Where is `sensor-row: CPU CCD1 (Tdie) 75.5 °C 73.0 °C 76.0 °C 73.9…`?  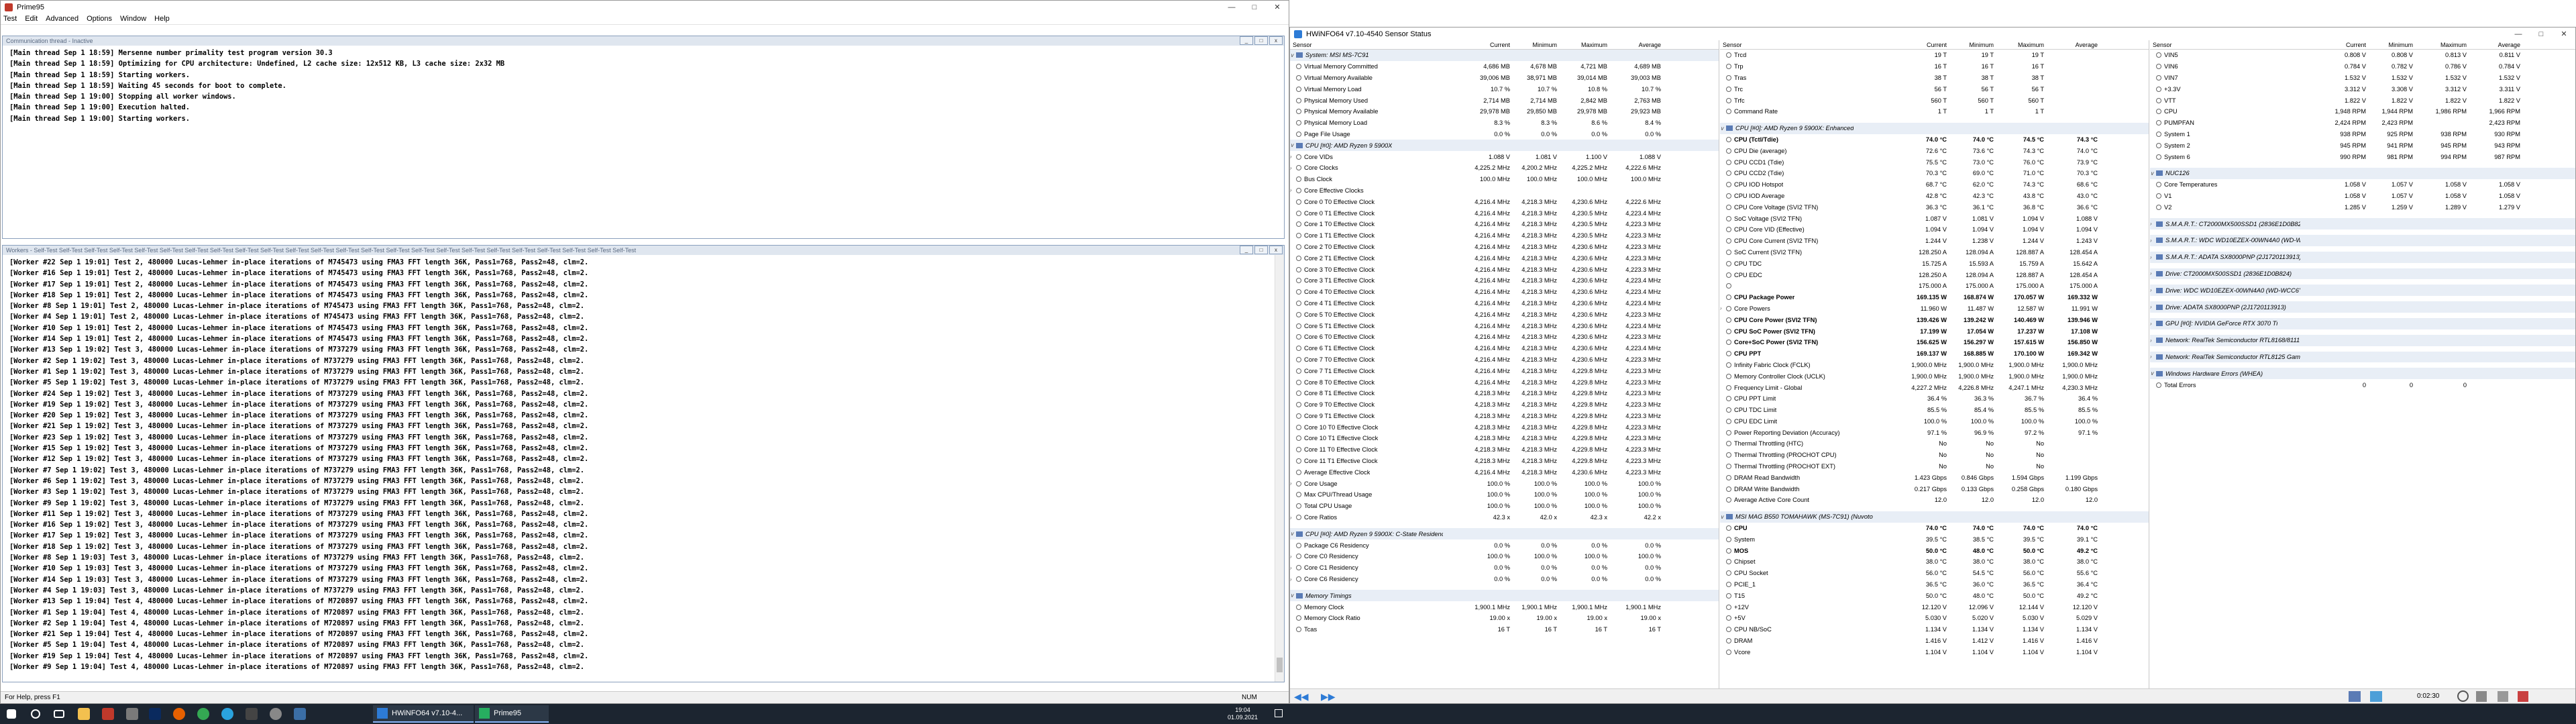
sensor-row: CPU CCD1 (Tdie) 75.5 °C 73.0 °C 76.0 °C 73.9… is located at coordinates (1934, 162).